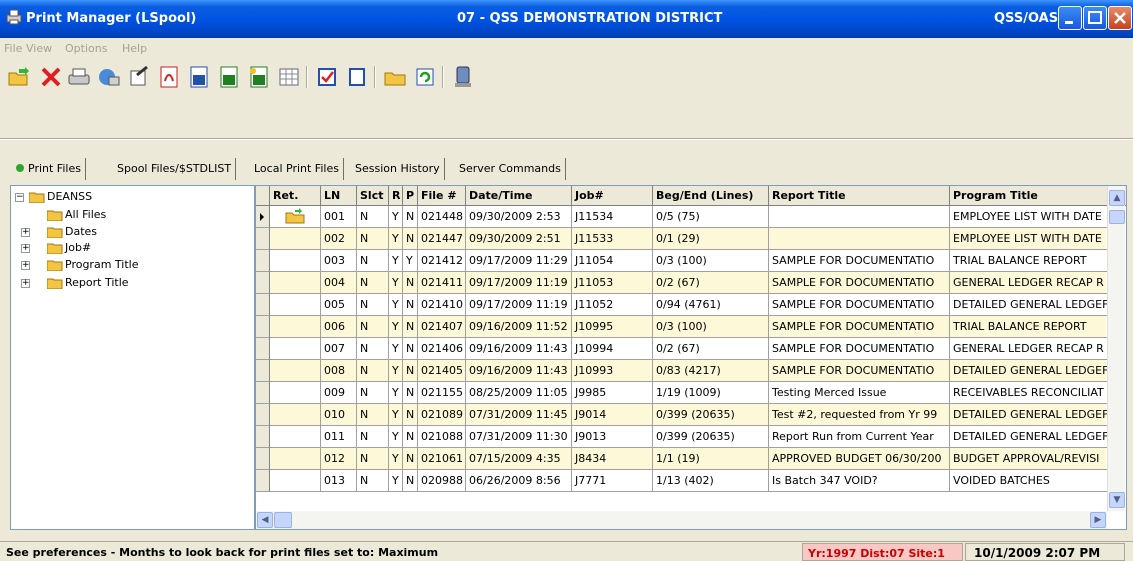 Image resolution: width=1133 pixels, height=561 pixels. What do you see at coordinates (39, 48) in the screenshot?
I see `menu-view: View` at bounding box center [39, 48].